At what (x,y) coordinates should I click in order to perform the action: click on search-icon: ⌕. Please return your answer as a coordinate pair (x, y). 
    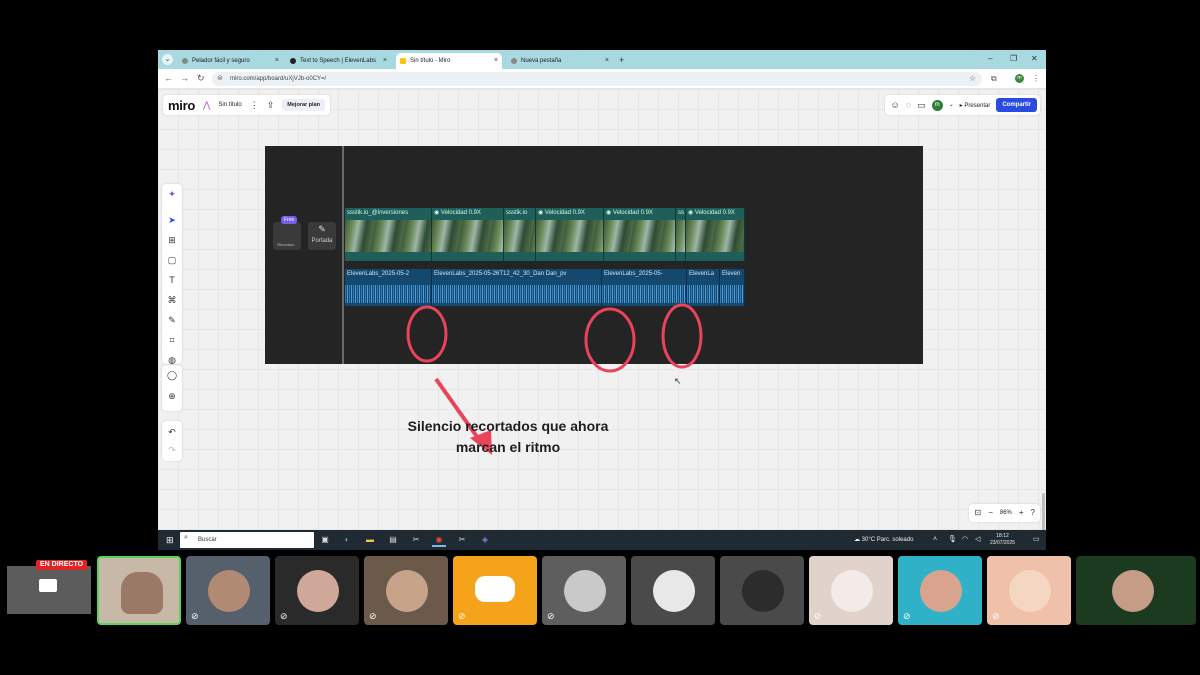
    Looking at the image, I should click on (186, 537).